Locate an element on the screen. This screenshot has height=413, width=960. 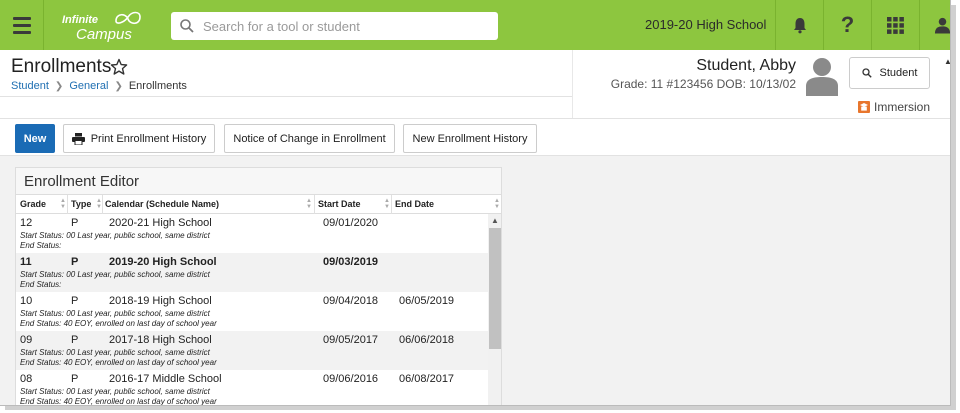
new-button: New is located at coordinates (35, 138).